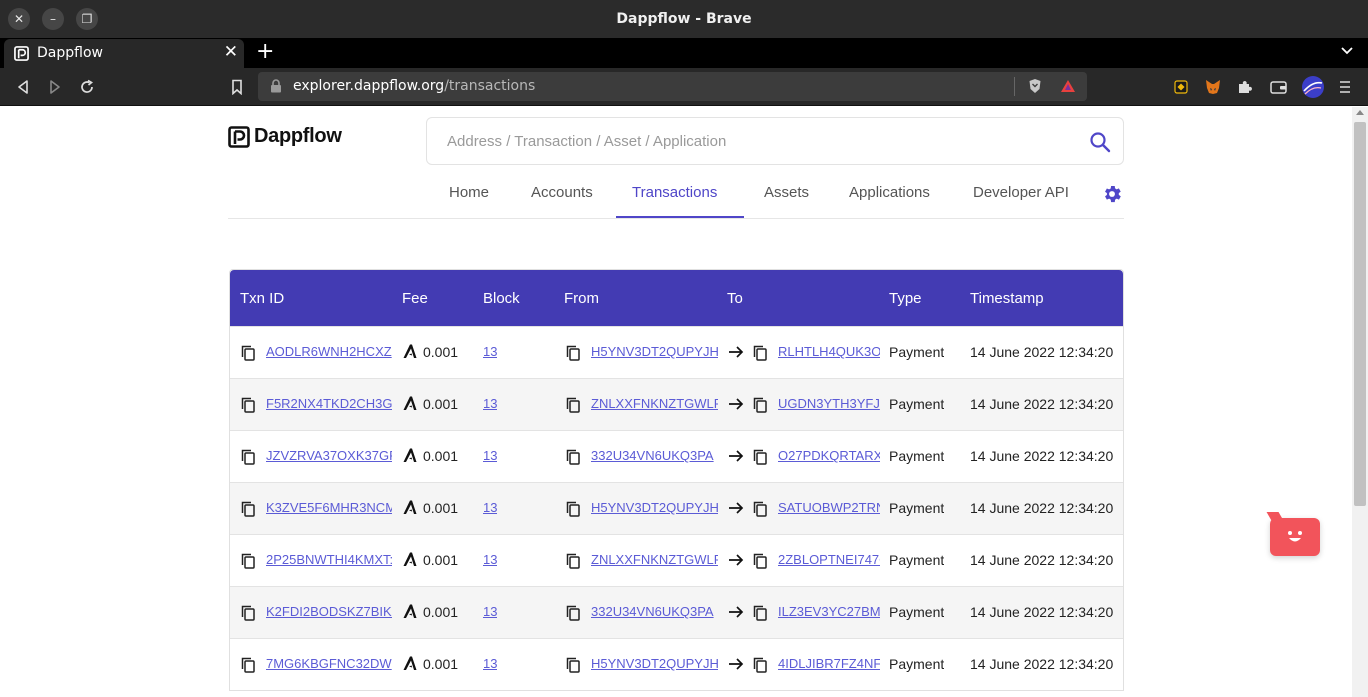  I want to click on new-tab-button: +, so click(265, 51).